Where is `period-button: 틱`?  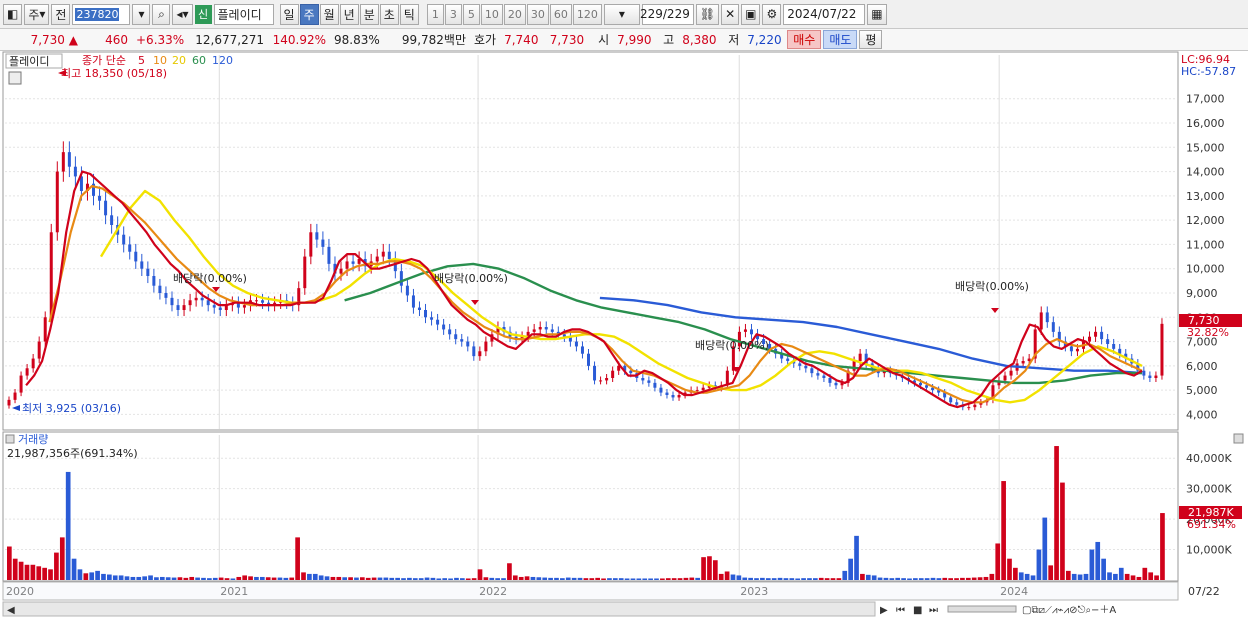 period-button: 틱 is located at coordinates (409, 14).